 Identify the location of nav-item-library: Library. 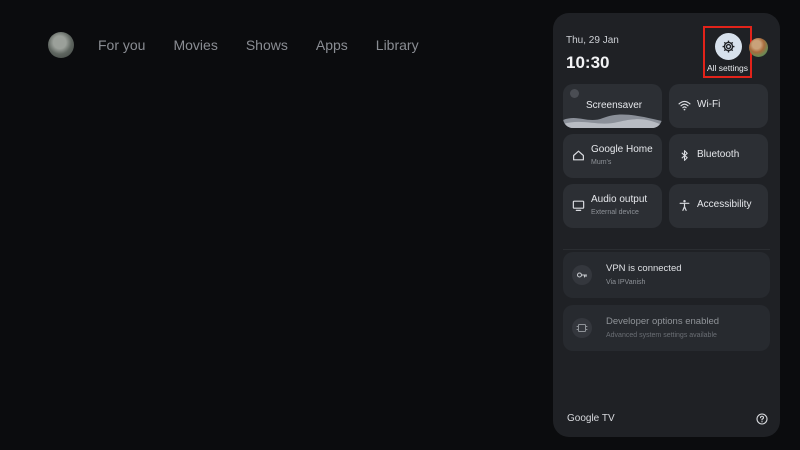
(397, 45).